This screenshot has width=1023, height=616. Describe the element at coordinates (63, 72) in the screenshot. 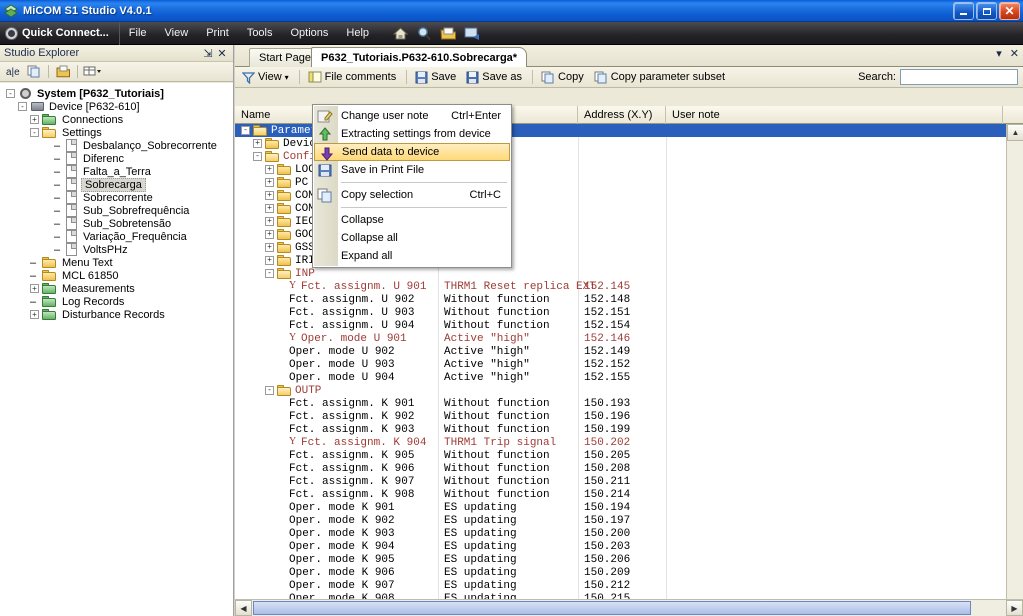

I see `new-folder-icon` at that location.